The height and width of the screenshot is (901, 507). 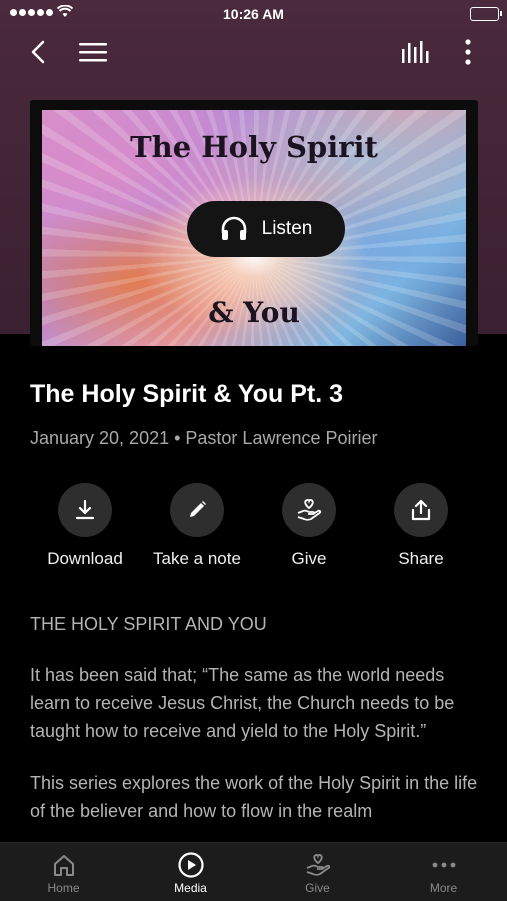 I want to click on home-icon, so click(x=63, y=865).